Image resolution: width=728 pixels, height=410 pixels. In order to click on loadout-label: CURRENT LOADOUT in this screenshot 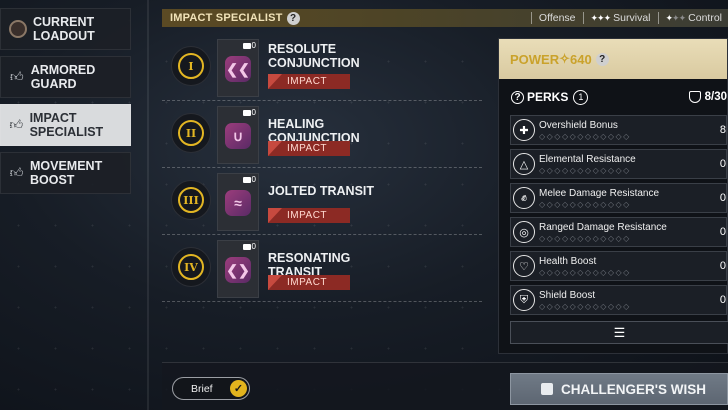, I will do `click(64, 29)`.